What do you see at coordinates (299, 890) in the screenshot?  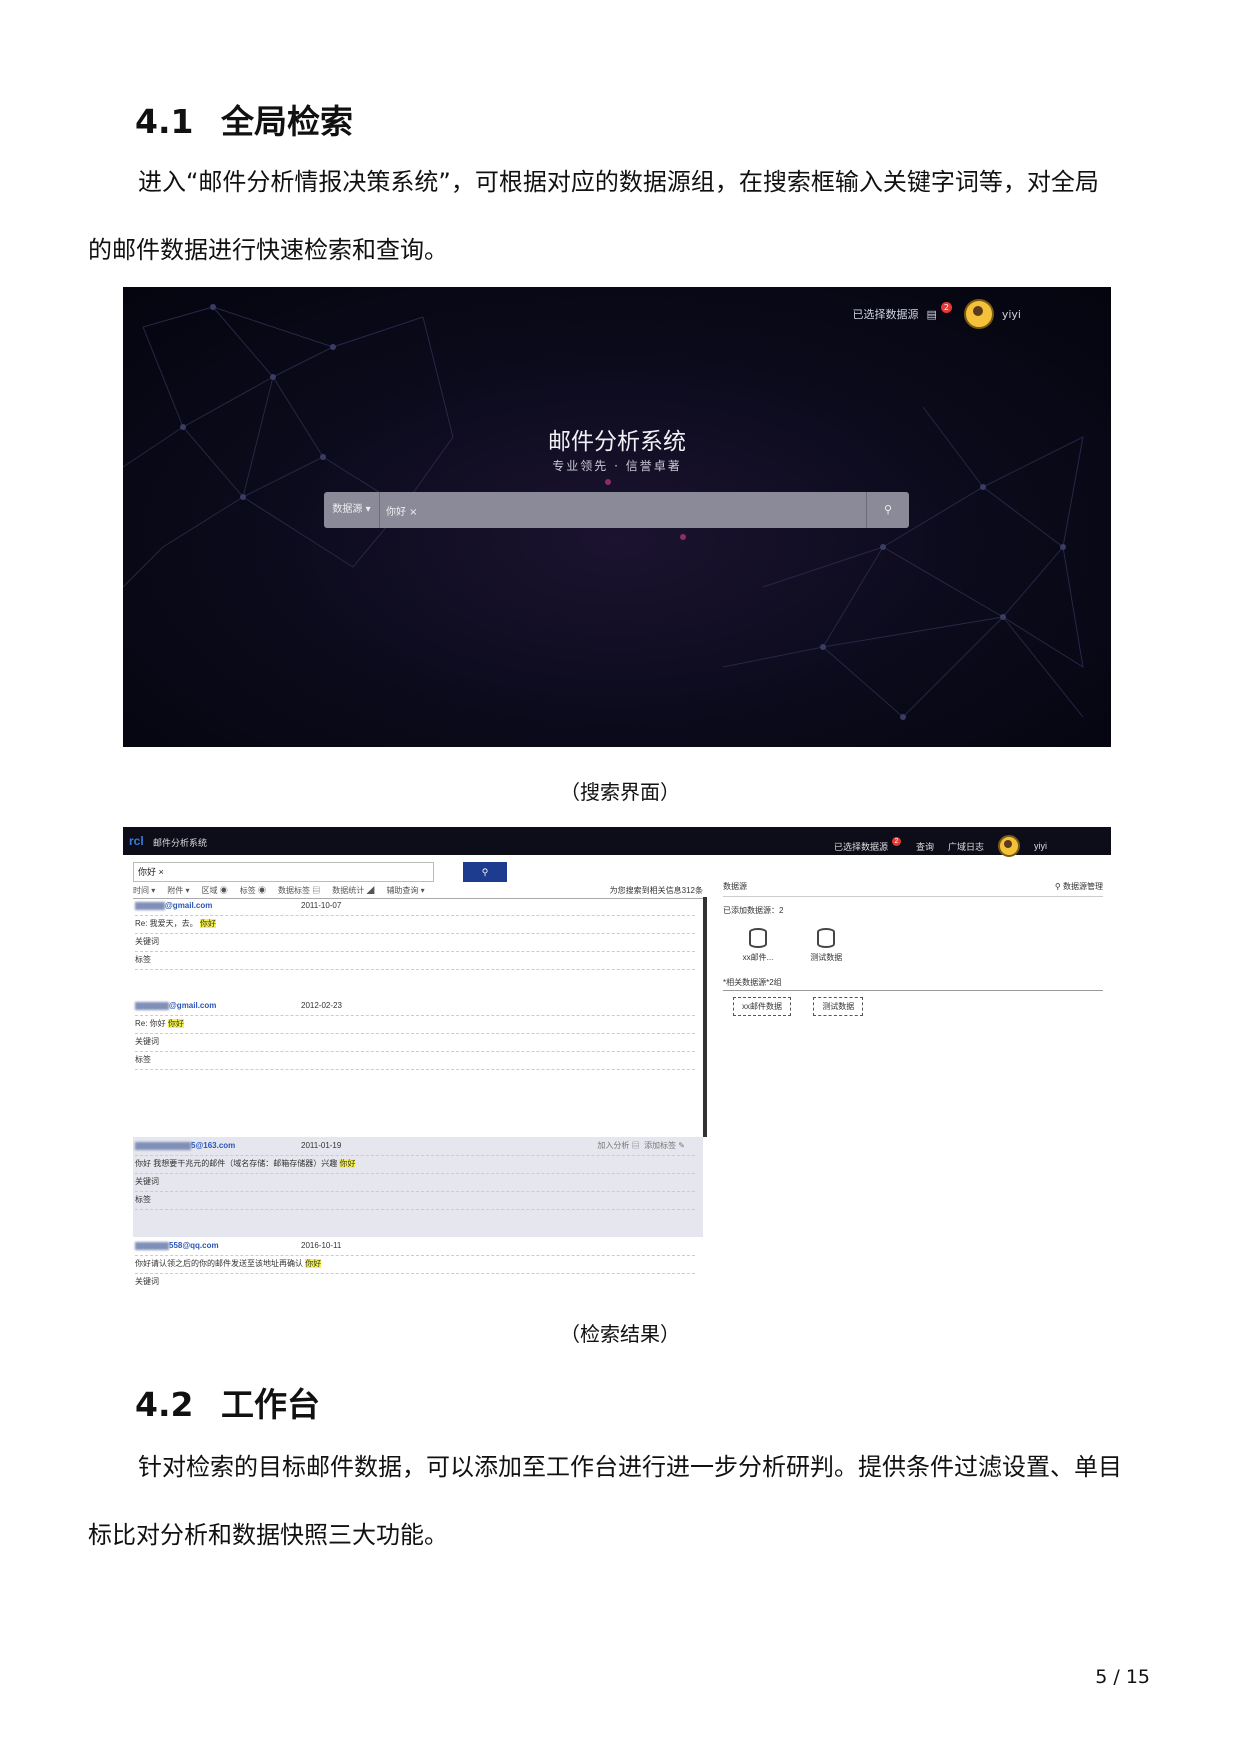 I see `filter-data-tag: 数据标签 ▤` at bounding box center [299, 890].